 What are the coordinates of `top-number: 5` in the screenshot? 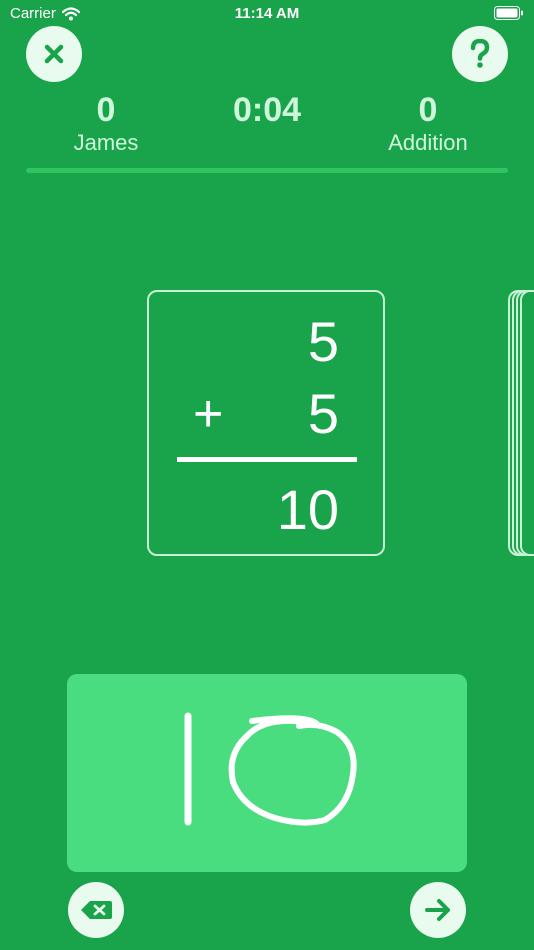 It's located at (323, 341).